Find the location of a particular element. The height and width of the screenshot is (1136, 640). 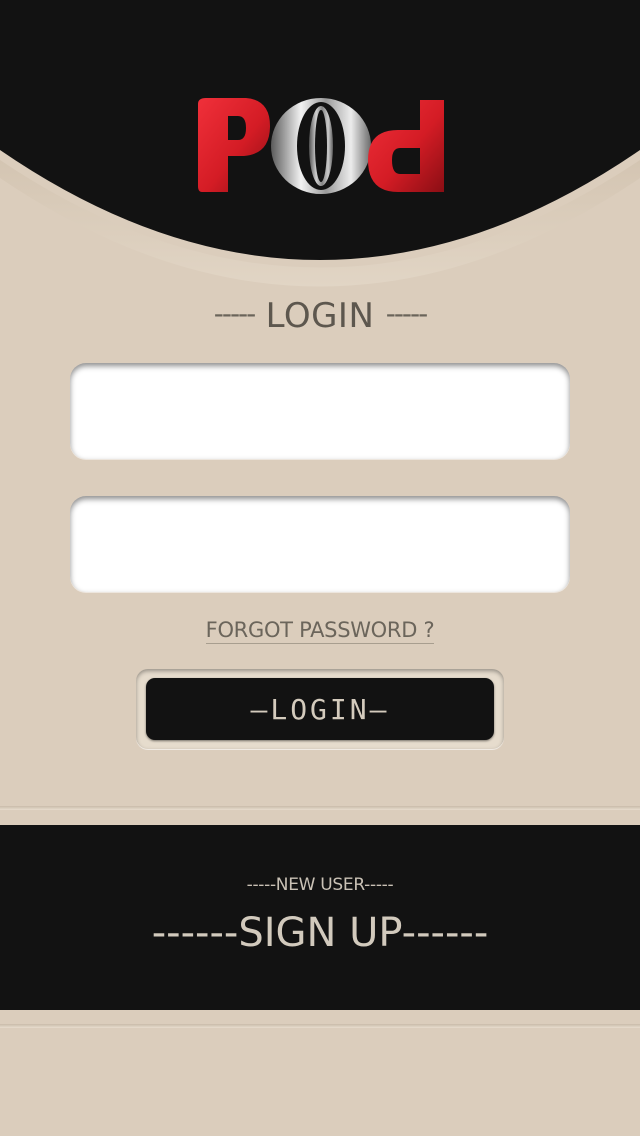

pod-logo is located at coordinates (321, 148).